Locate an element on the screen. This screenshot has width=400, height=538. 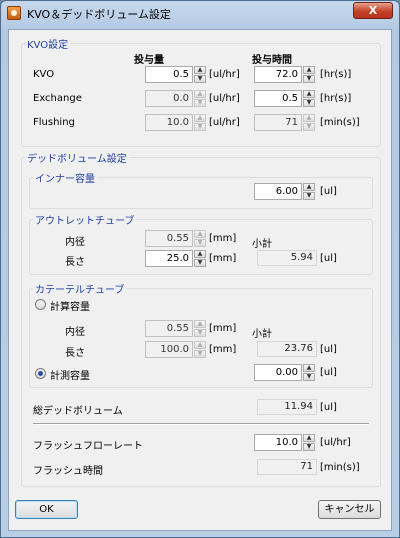
title-bar: KVO＆デッドボリューム設定 X is located at coordinates (200, 13).